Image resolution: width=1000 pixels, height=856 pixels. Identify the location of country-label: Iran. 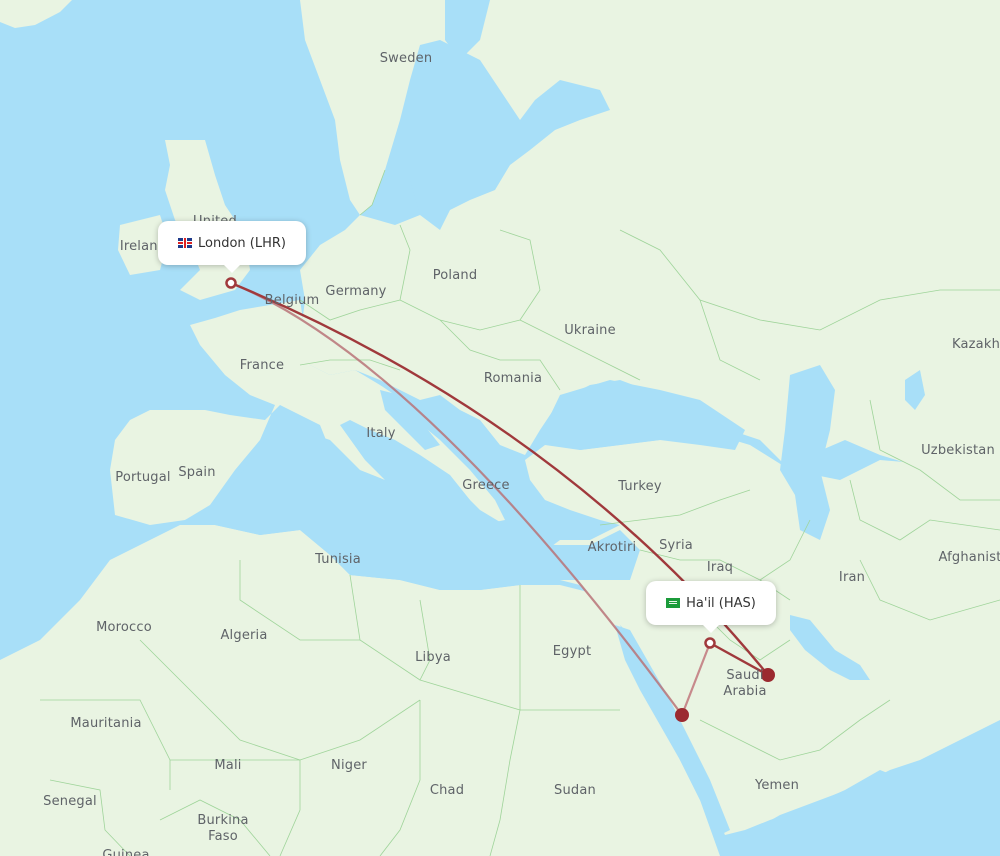
(852, 577).